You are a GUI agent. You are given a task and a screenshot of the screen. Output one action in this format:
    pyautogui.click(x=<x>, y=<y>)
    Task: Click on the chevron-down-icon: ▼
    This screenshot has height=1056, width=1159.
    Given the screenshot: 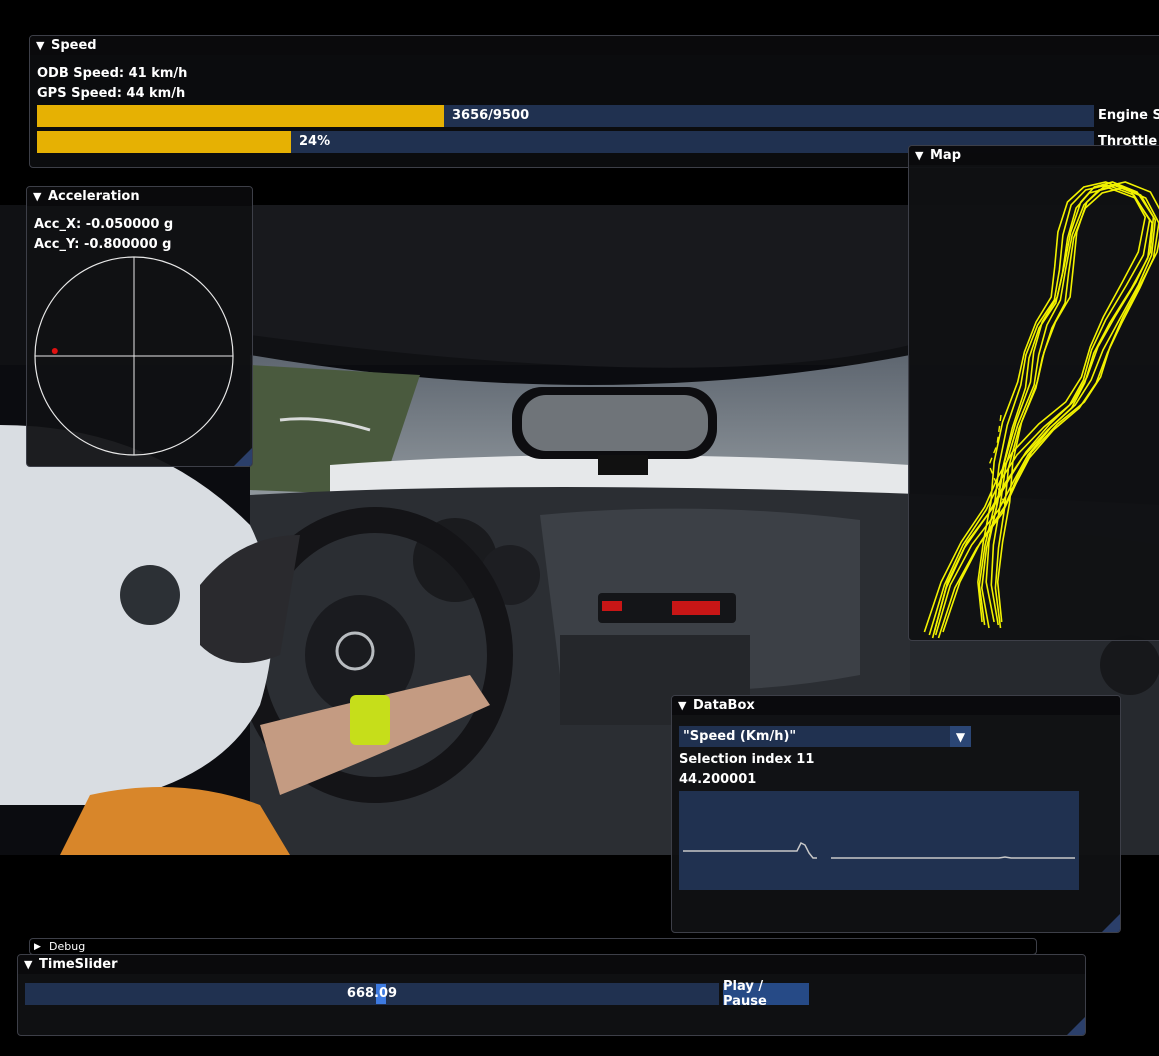 What is the action you would take?
    pyautogui.click(x=960, y=736)
    